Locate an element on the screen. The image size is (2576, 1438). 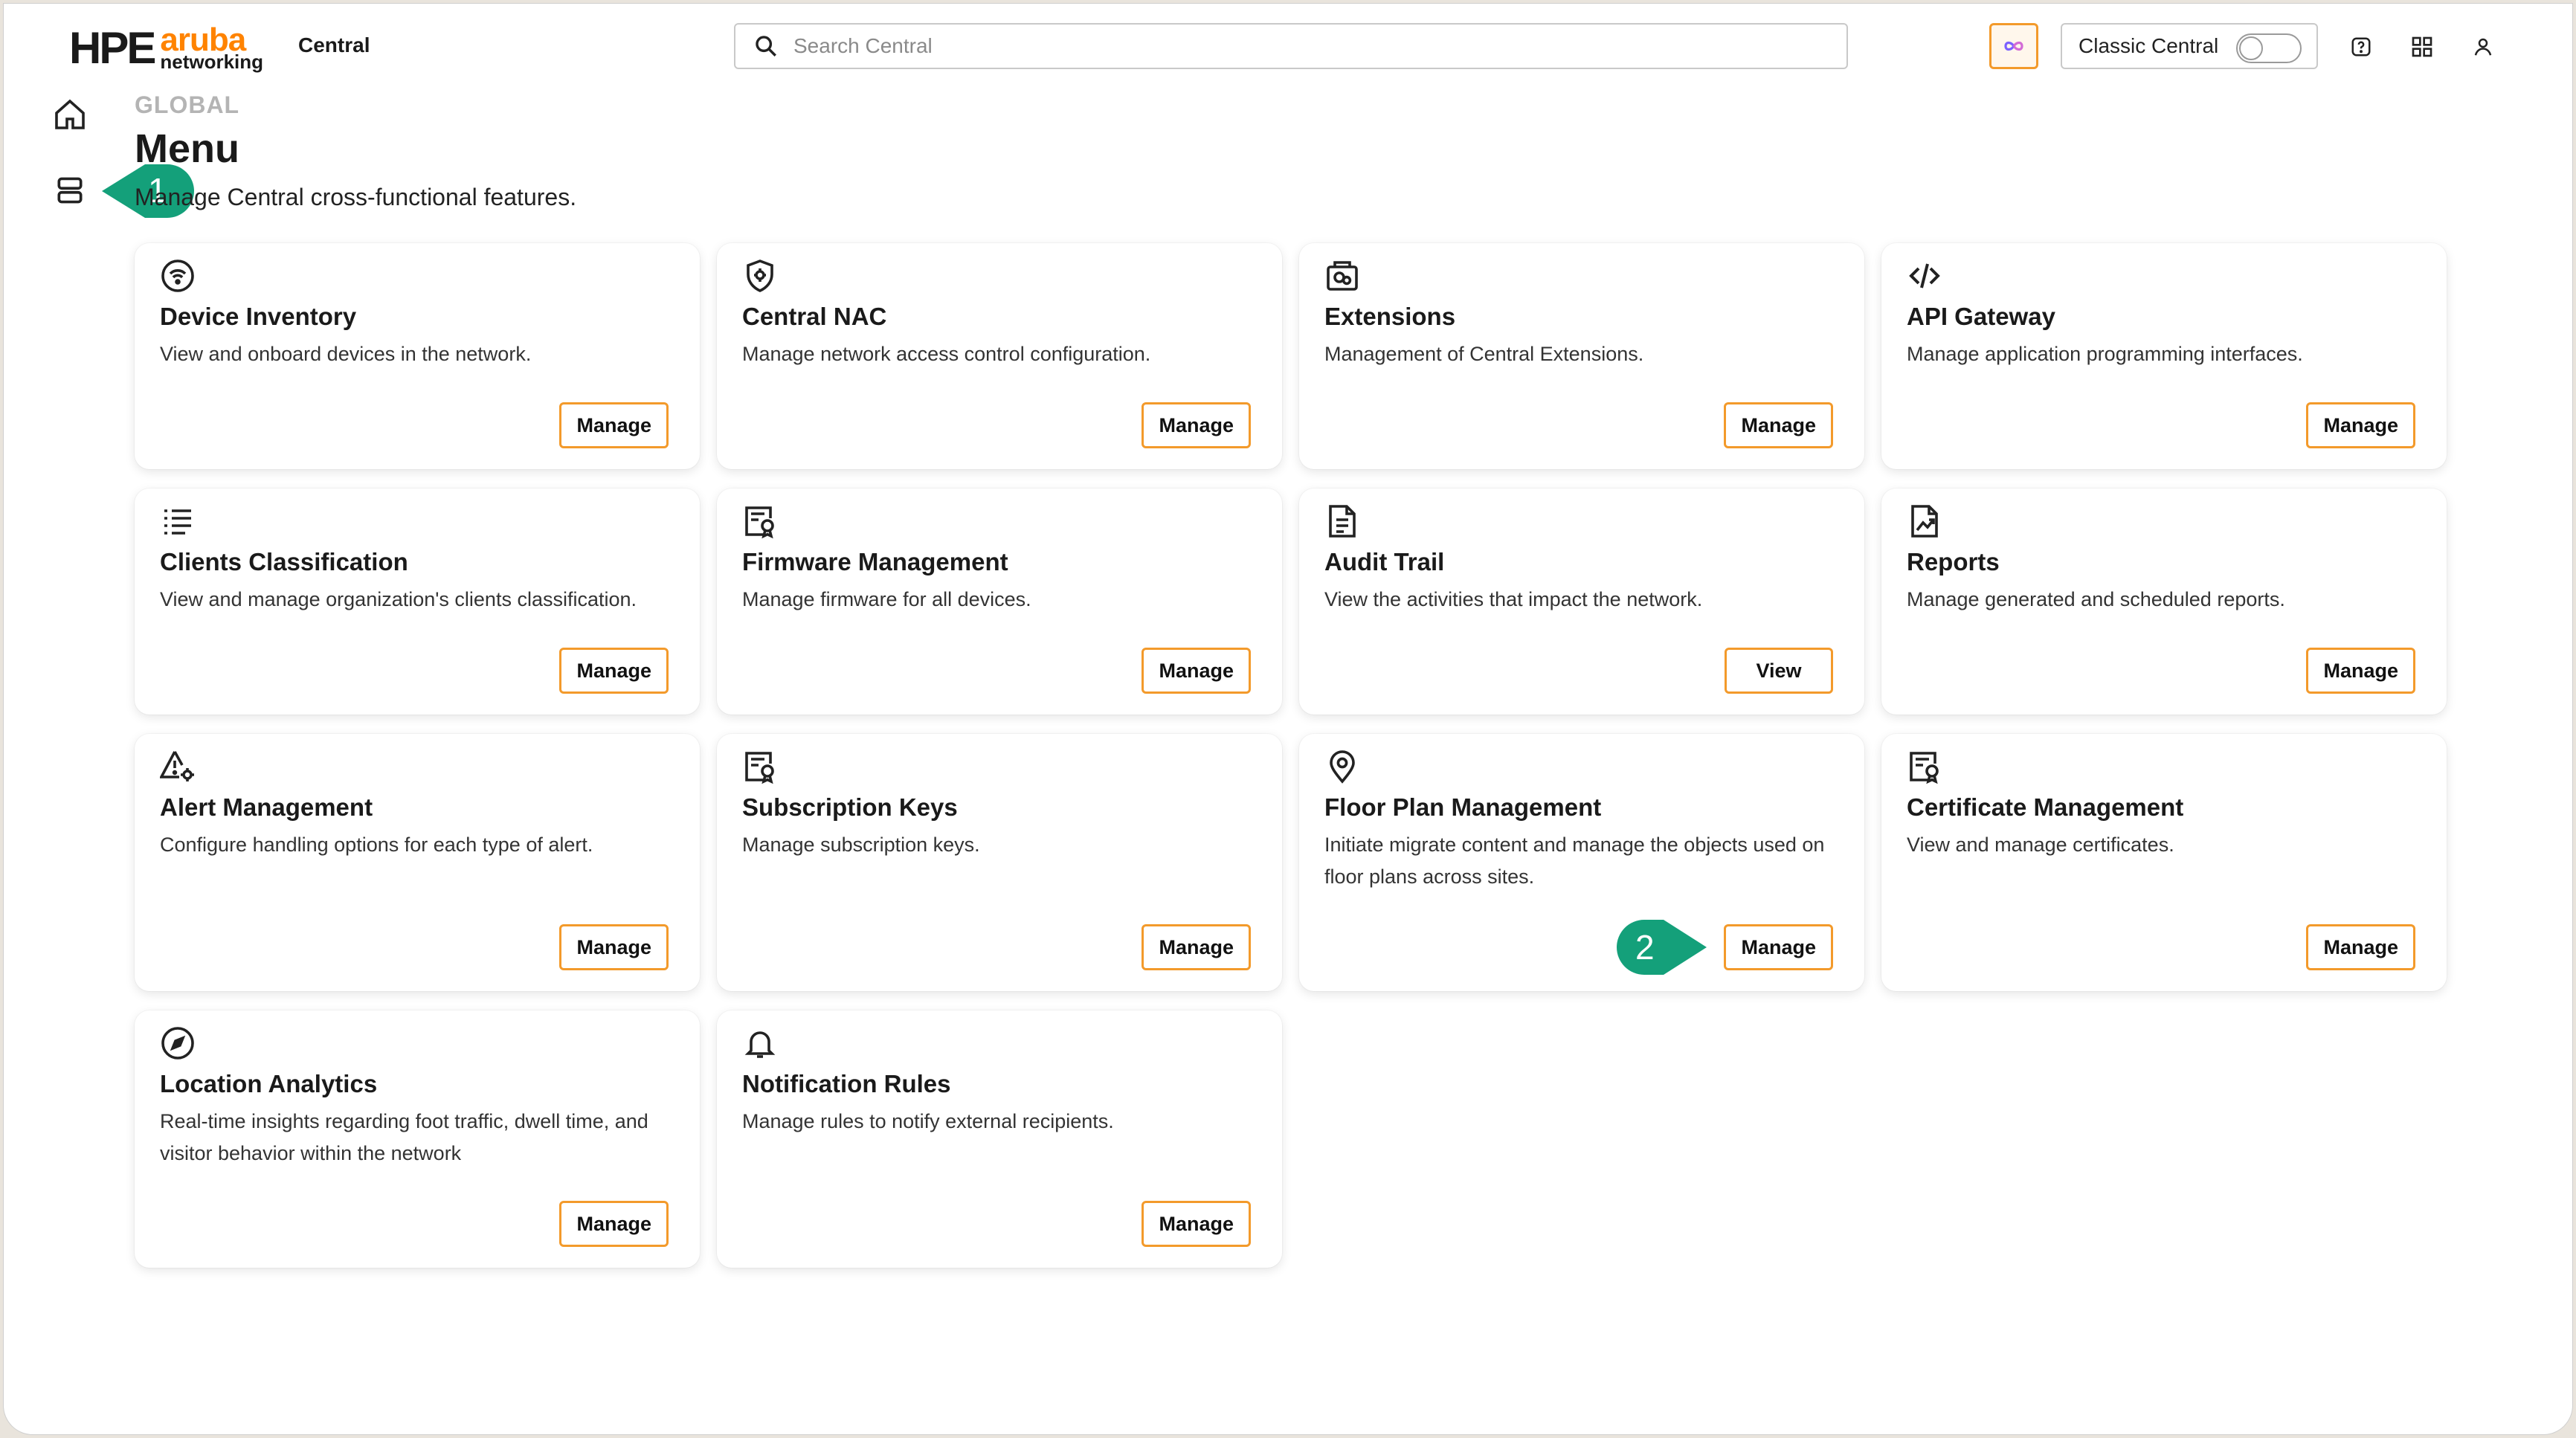
hpe-aruba-logo: HPE aruba networking is located at coordinates (166, 48).